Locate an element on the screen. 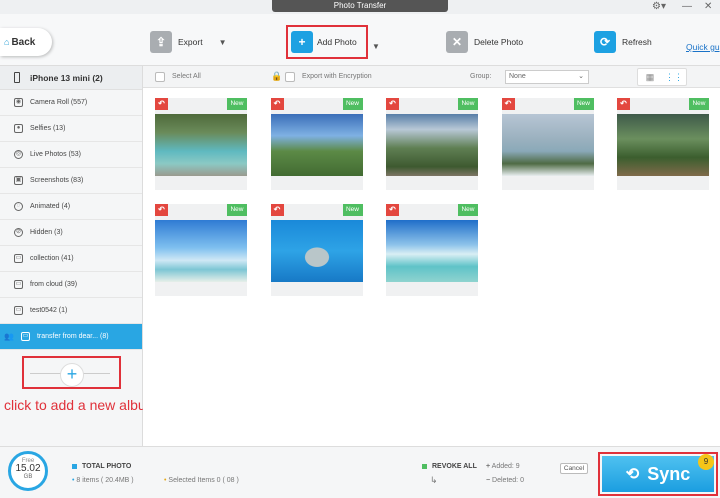 This screenshot has height=498, width=720. title-bar: Photo Transfer ⚙▾ — ✕ is located at coordinates (360, 7).